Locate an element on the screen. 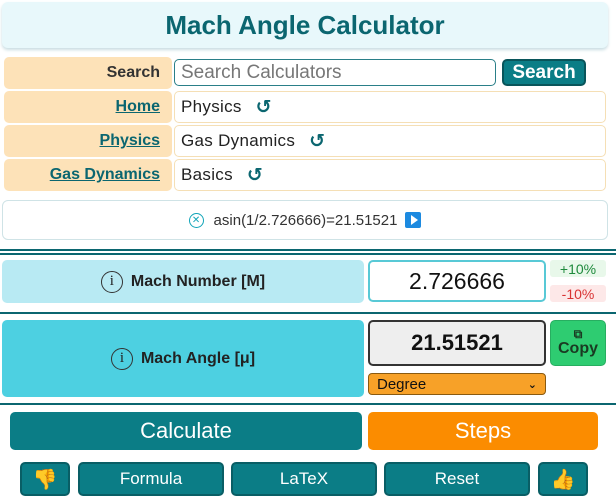  breadcrumb-row-home: Home Physics ↺ is located at coordinates (304, 107).